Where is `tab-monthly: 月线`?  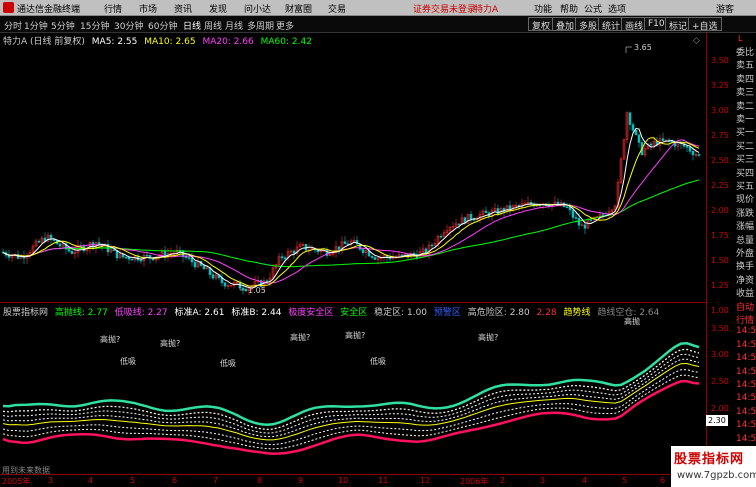 tab-monthly: 月线 is located at coordinates (234, 25).